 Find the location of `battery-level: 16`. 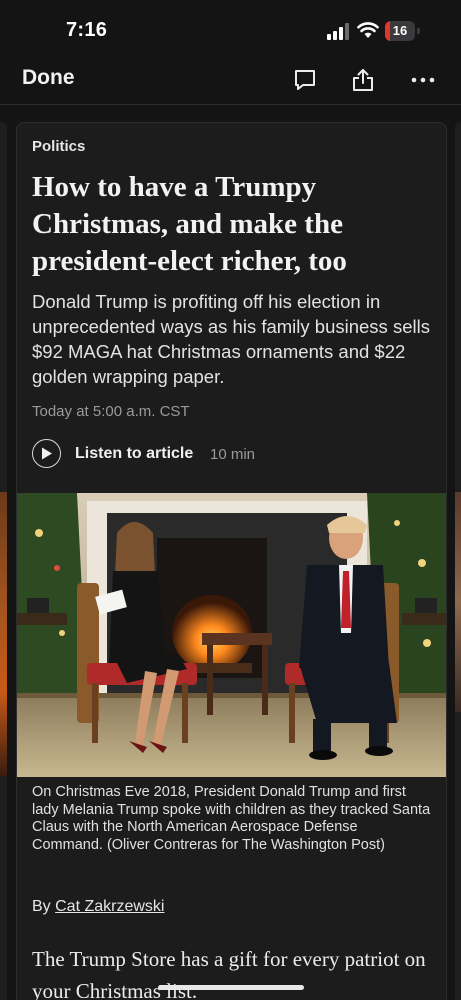

battery-level: 16 is located at coordinates (400, 30).